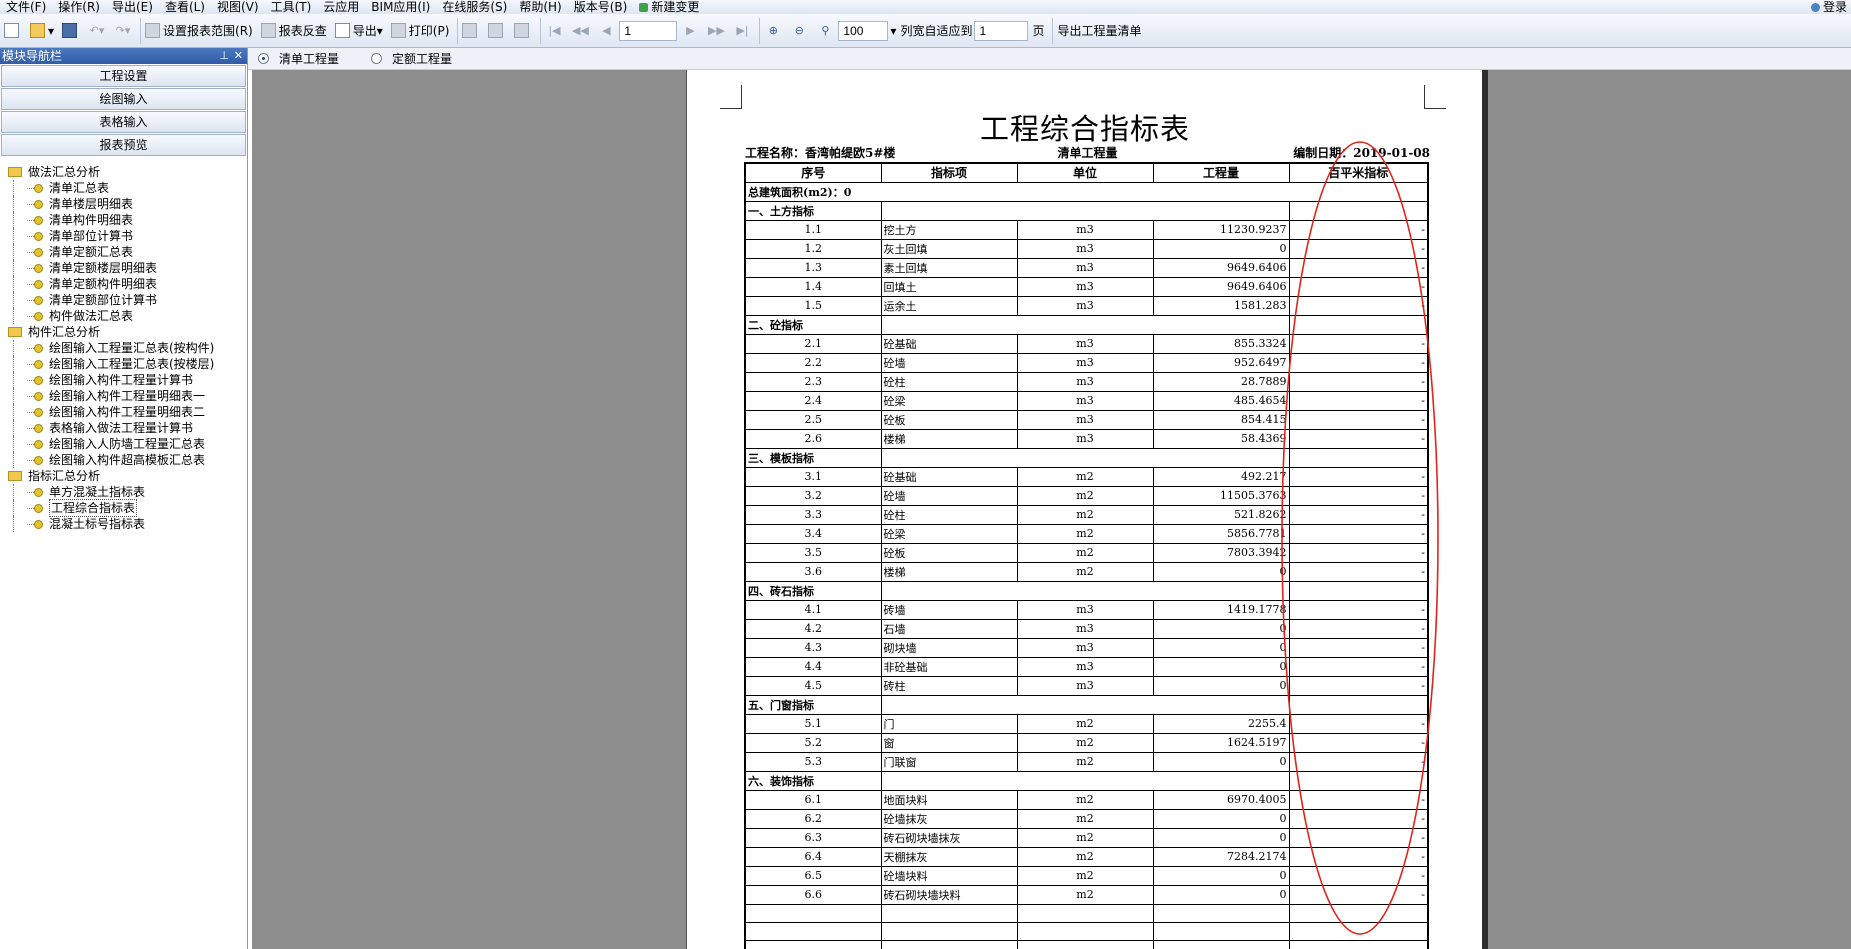  Describe the element at coordinates (400, 7) in the screenshot. I see `menu-item: BIM应用(I)` at that location.